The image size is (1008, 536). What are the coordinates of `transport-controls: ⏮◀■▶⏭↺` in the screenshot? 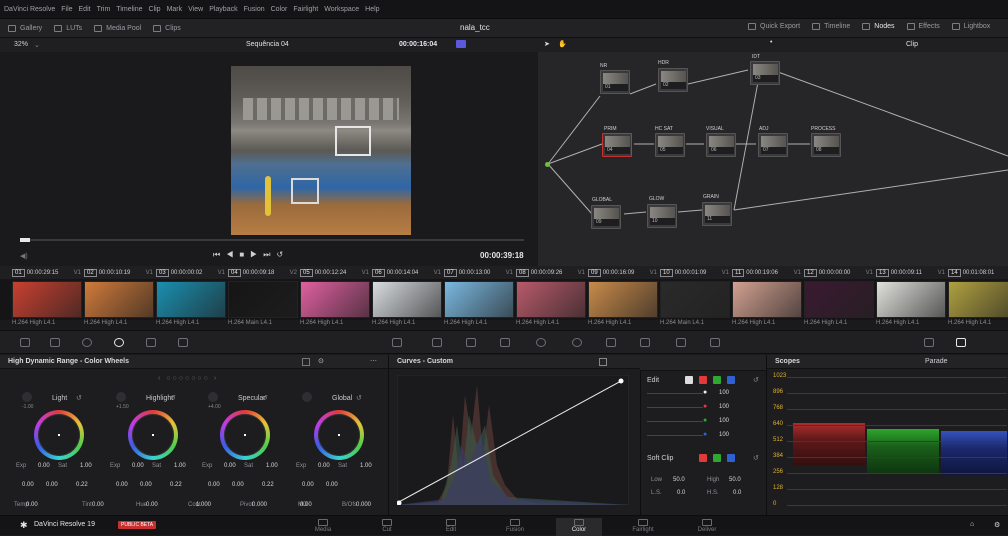 It's located at (251, 255).